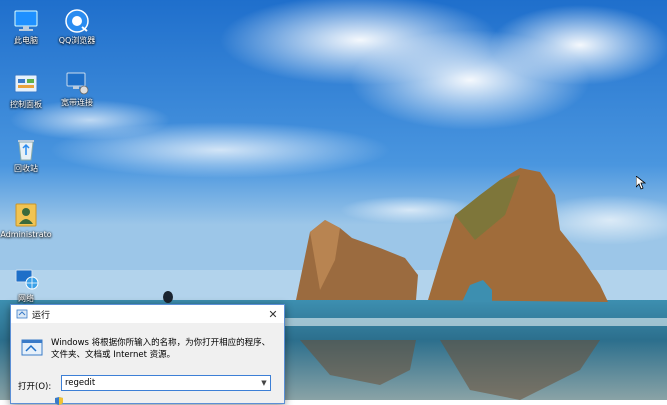 The height and width of the screenshot is (405, 667). I want to click on network-icon, so click(27, 279).